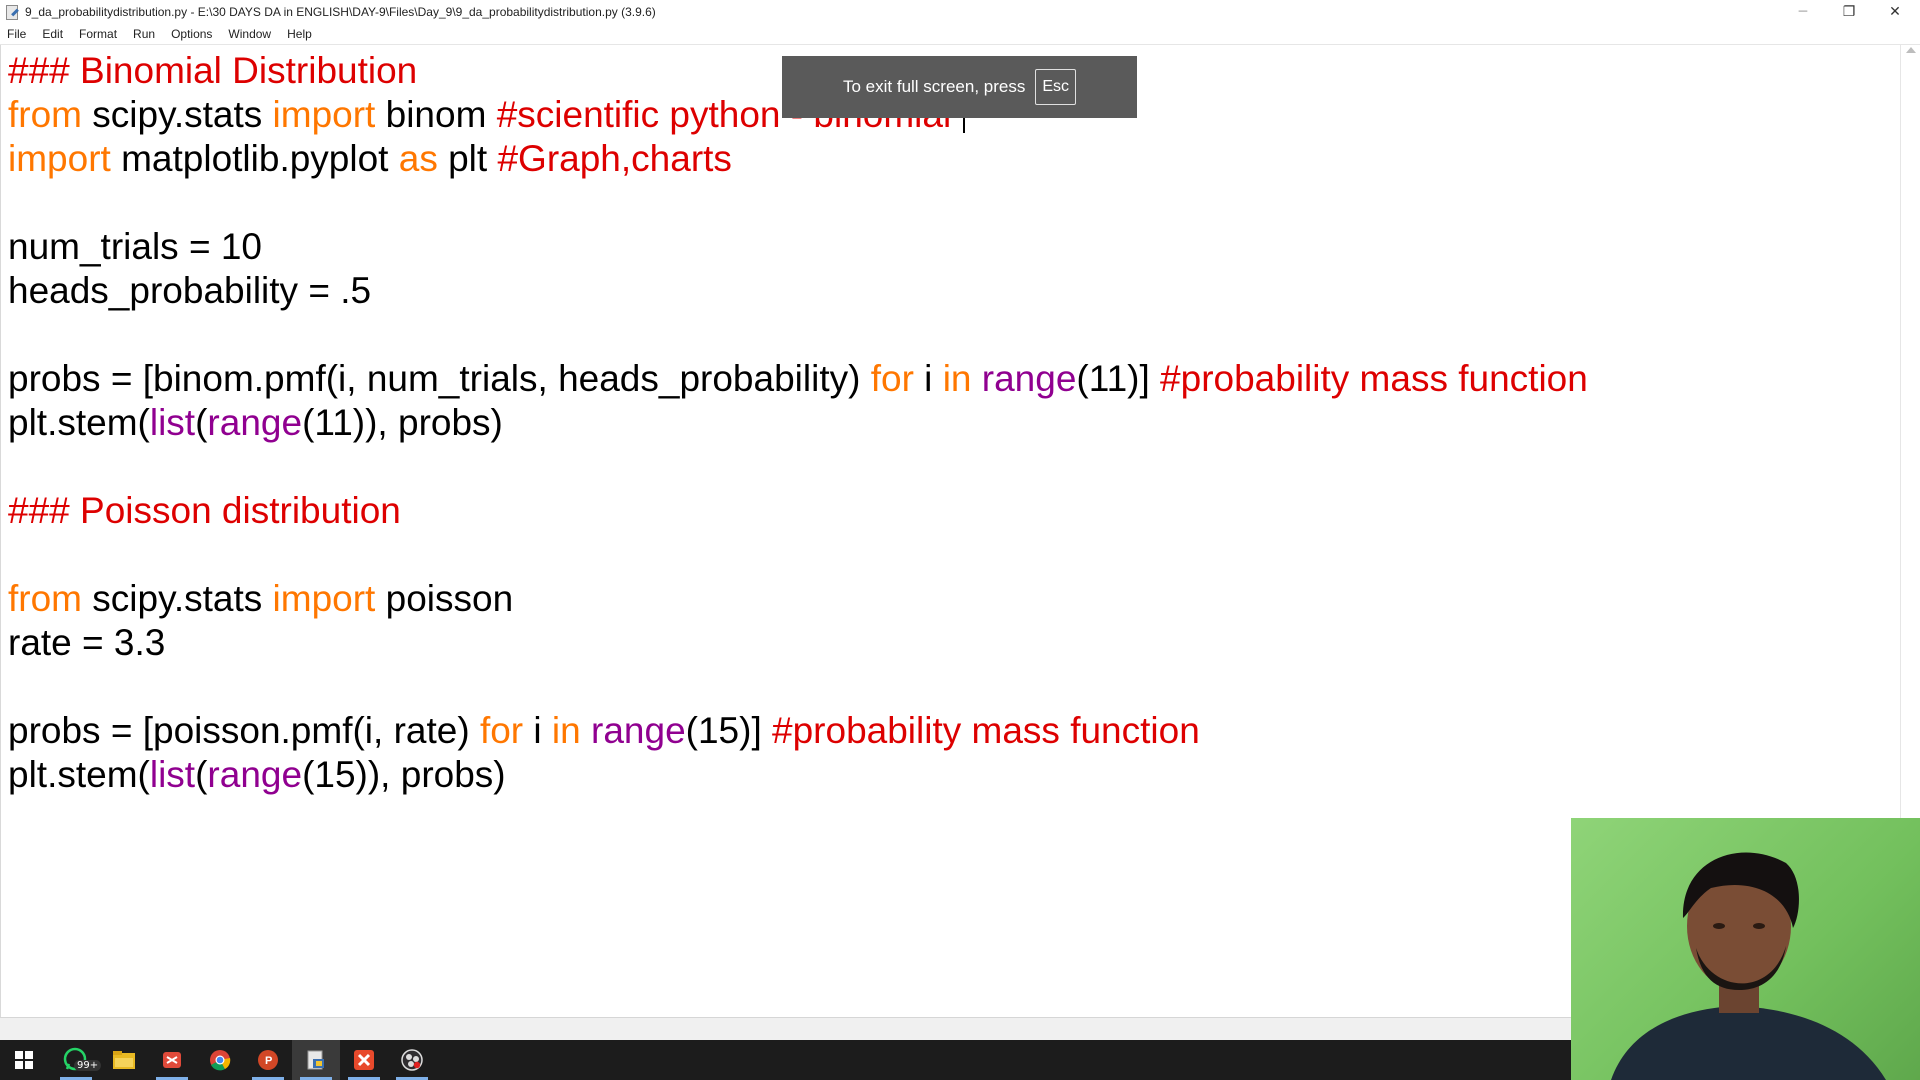 The width and height of the screenshot is (1920, 1080). Describe the element at coordinates (960, 34) in the screenshot. I see `menu-bar: File Edit Format Run Options Window Help` at that location.